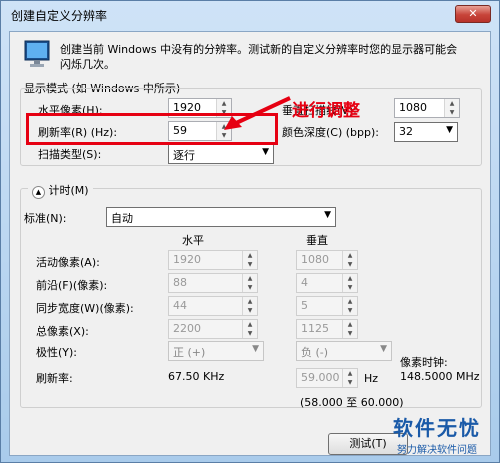 This screenshot has width=500, height=463. I want to click on polarity-label: 极性(Y):, so click(57, 352).